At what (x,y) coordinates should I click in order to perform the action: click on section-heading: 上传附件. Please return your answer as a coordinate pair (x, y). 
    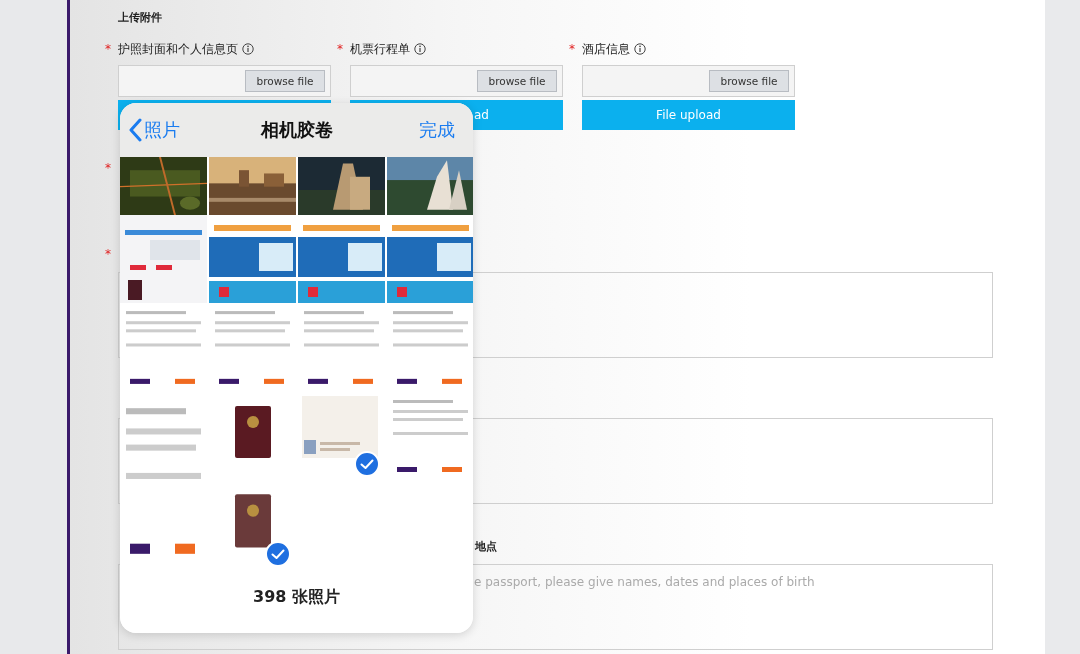
    Looking at the image, I should click on (140, 17).